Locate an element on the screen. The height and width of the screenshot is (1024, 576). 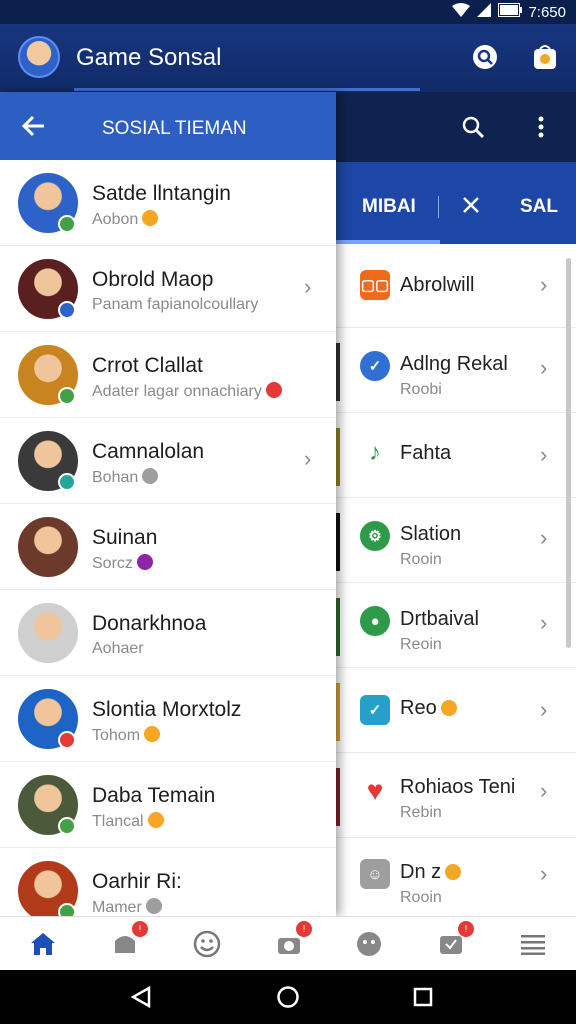
app-bar: Game Sonsal is located at coordinates (288, 58).